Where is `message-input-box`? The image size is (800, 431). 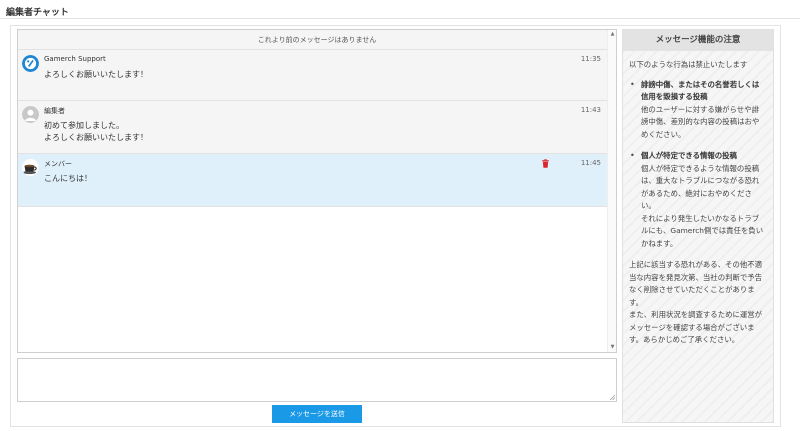 message-input-box is located at coordinates (317, 380).